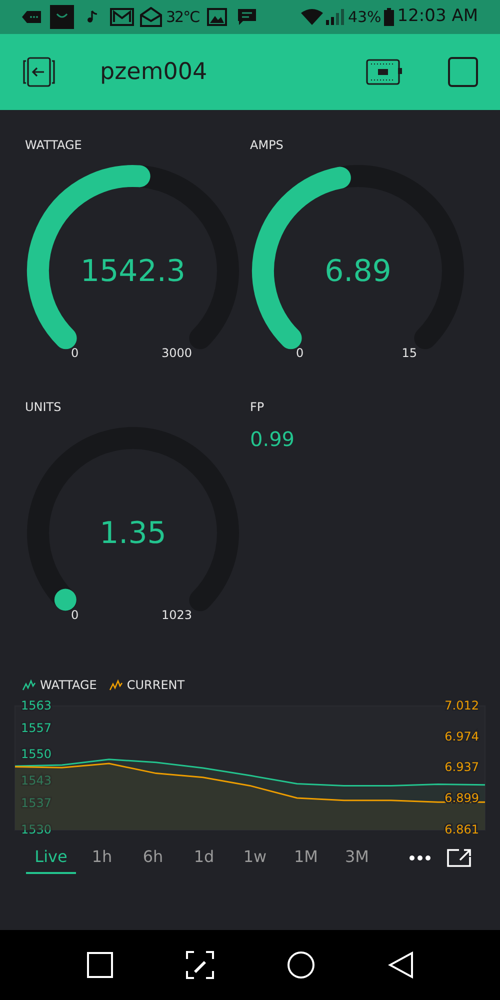 This screenshot has height=1000, width=500. I want to click on widget-label: WATTAGE, so click(53, 145).